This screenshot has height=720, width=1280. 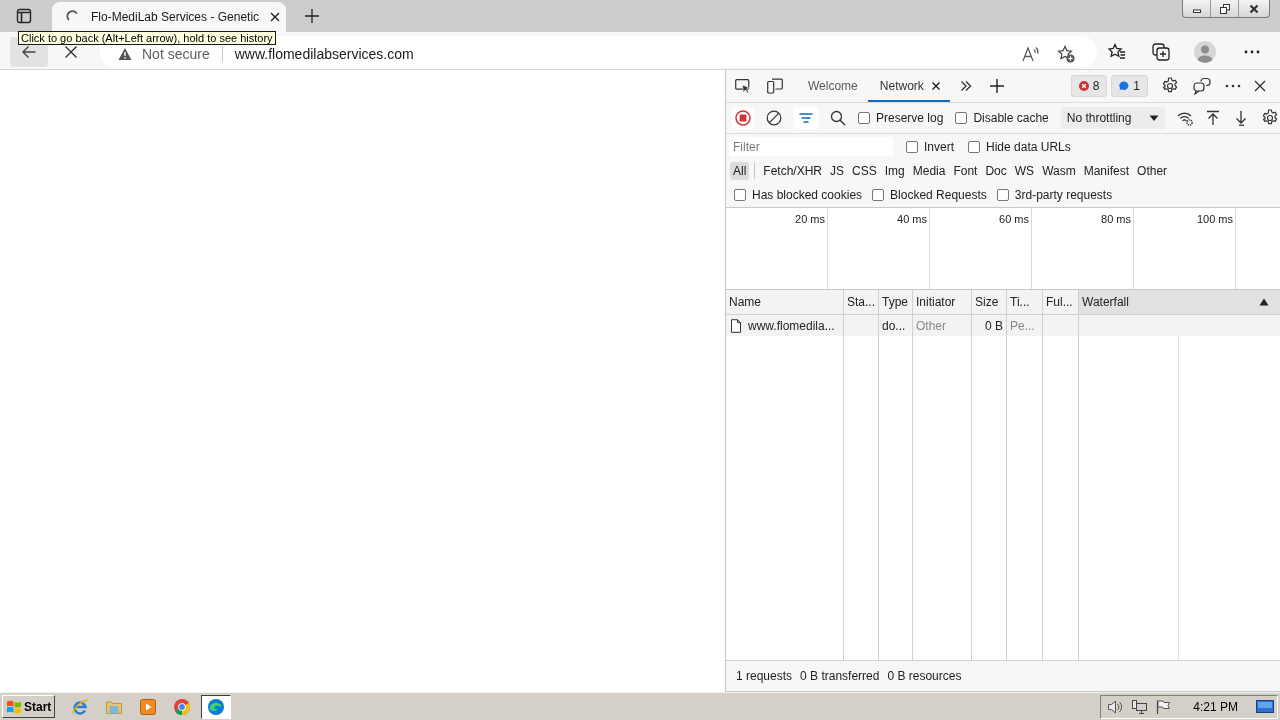 What do you see at coordinates (1060, 325) in the screenshot?
I see `table-cell` at bounding box center [1060, 325].